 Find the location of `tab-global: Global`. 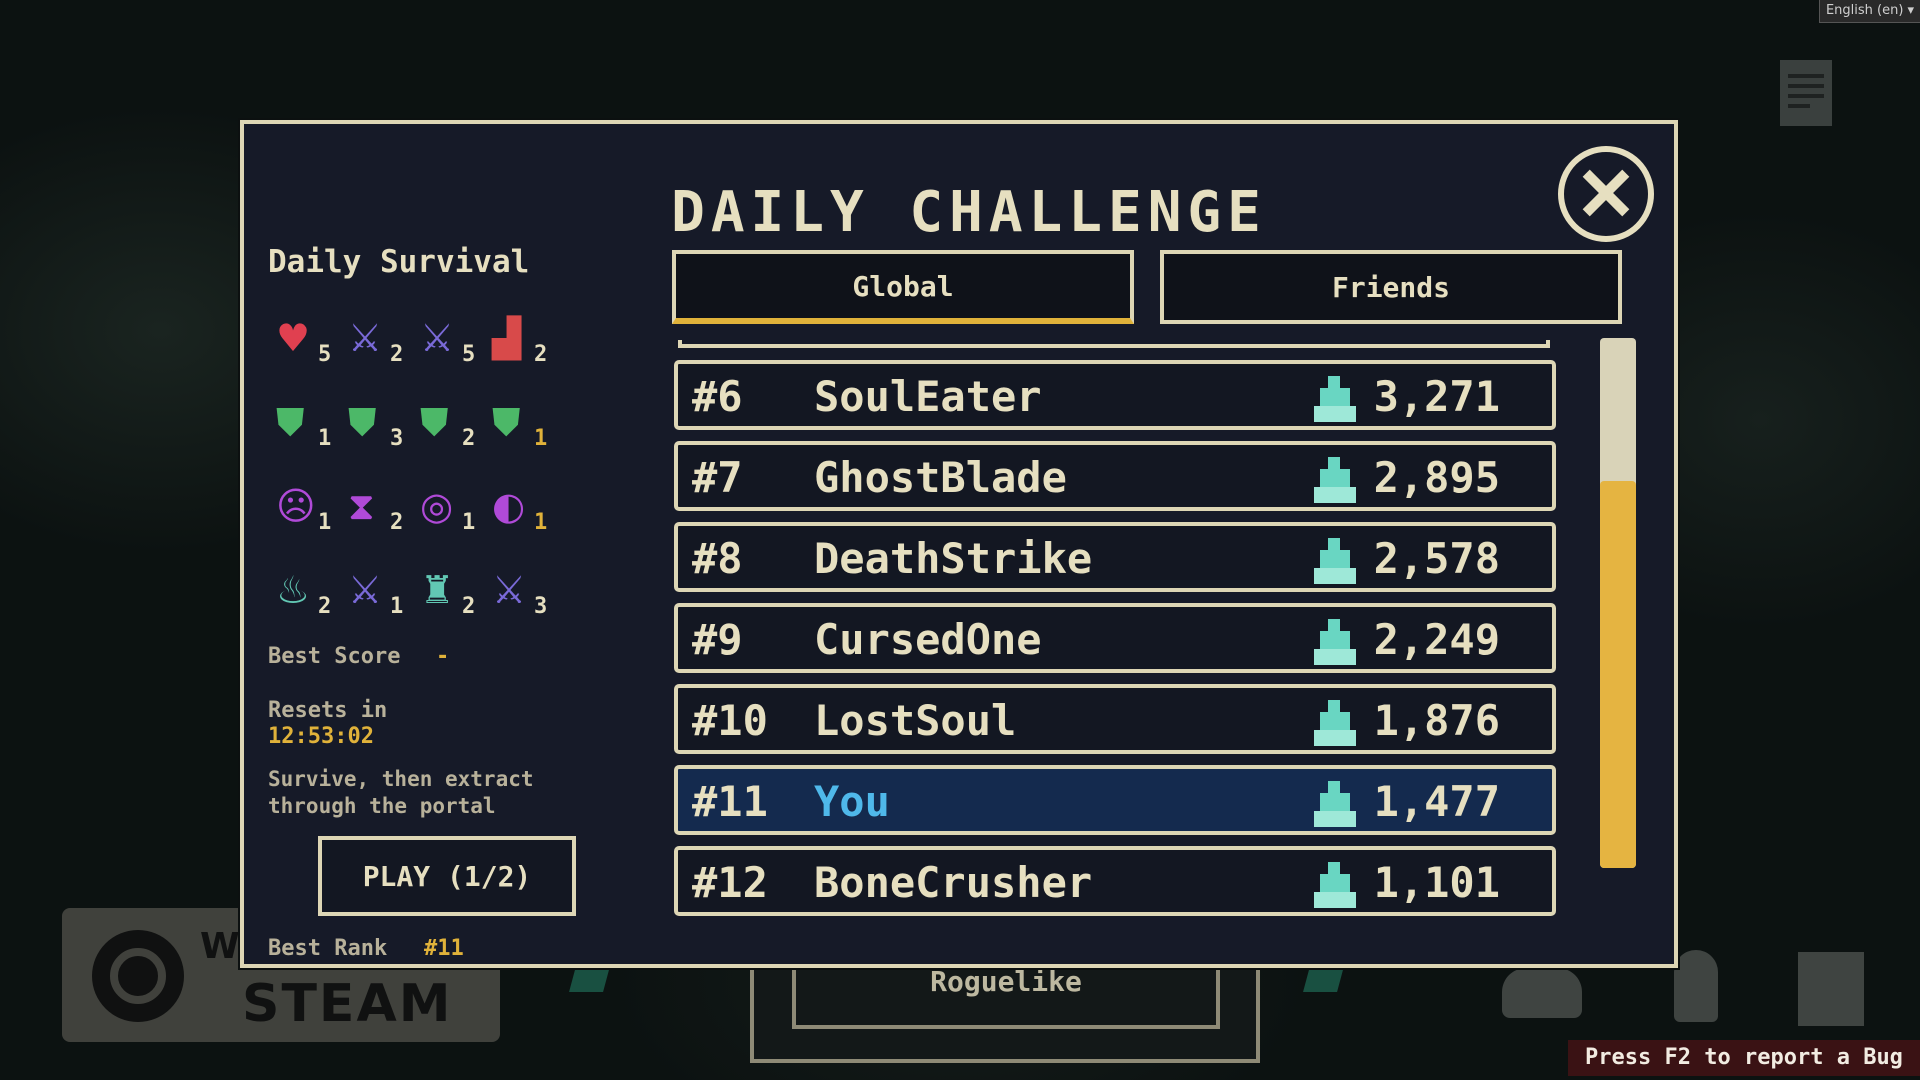

tab-global: Global is located at coordinates (903, 287).